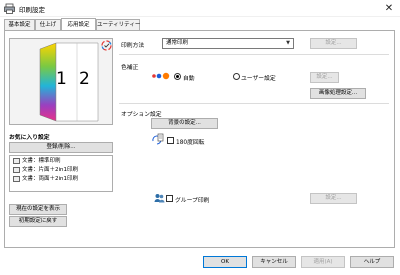  Describe the element at coordinates (9, 8) in the screenshot. I see `printer-icon` at that location.